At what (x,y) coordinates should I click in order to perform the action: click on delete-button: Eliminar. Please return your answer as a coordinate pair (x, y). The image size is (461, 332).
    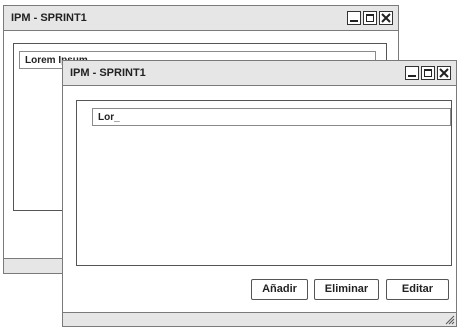
    Looking at the image, I should click on (346, 289).